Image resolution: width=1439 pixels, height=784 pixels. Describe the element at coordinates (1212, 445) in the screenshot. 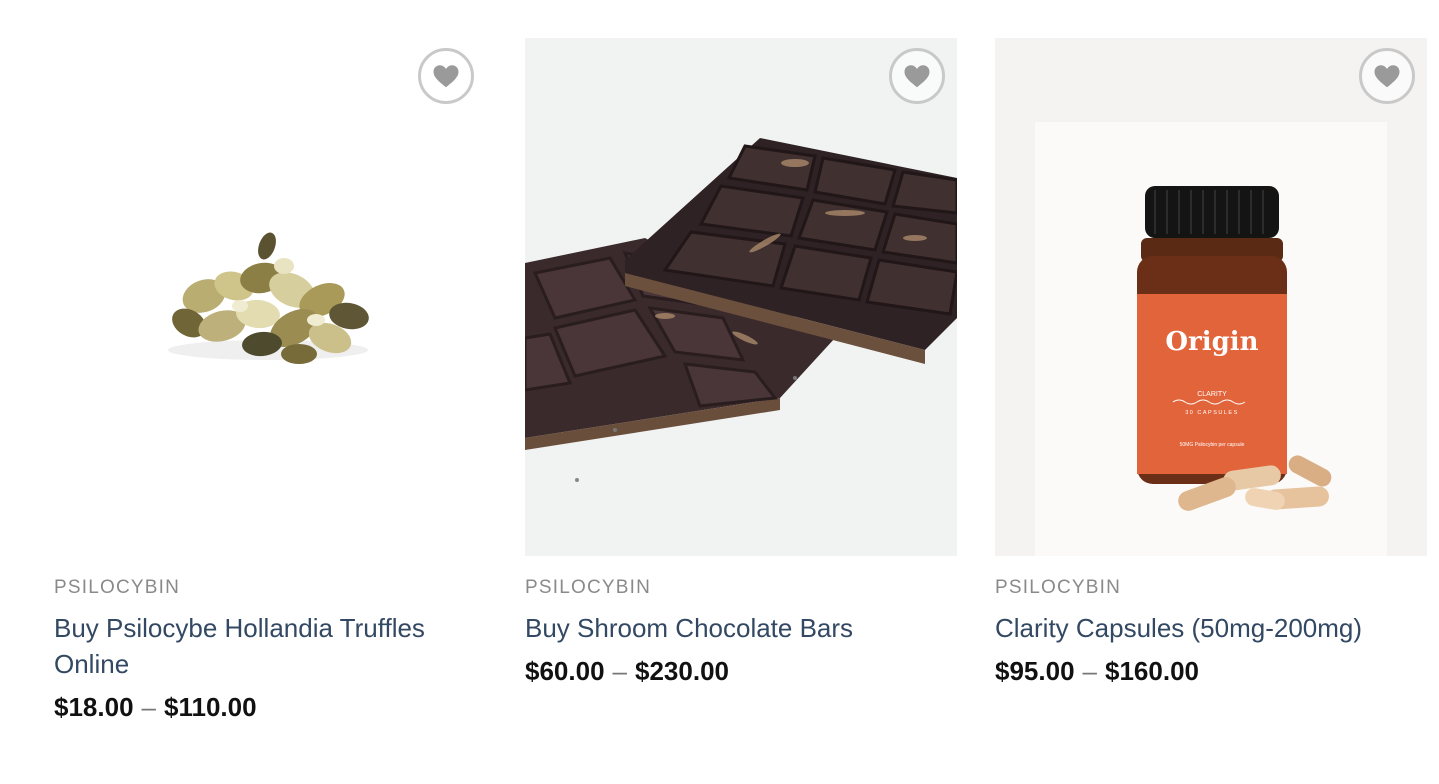

I see `bottle-dose: 50MG Psilocybin per capsule` at that location.